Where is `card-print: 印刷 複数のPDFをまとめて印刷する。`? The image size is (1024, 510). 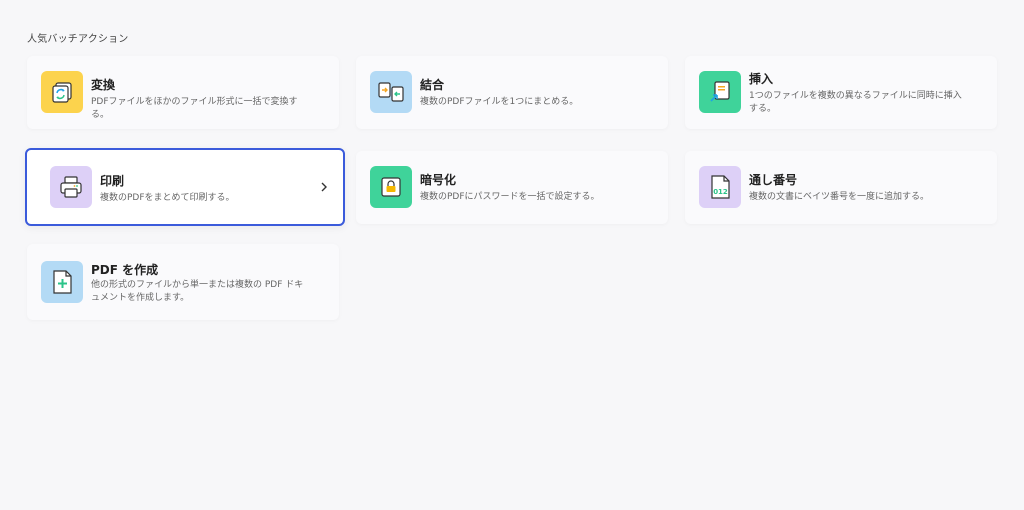 card-print: 印刷 複数のPDFをまとめて印刷する。 is located at coordinates (185, 187).